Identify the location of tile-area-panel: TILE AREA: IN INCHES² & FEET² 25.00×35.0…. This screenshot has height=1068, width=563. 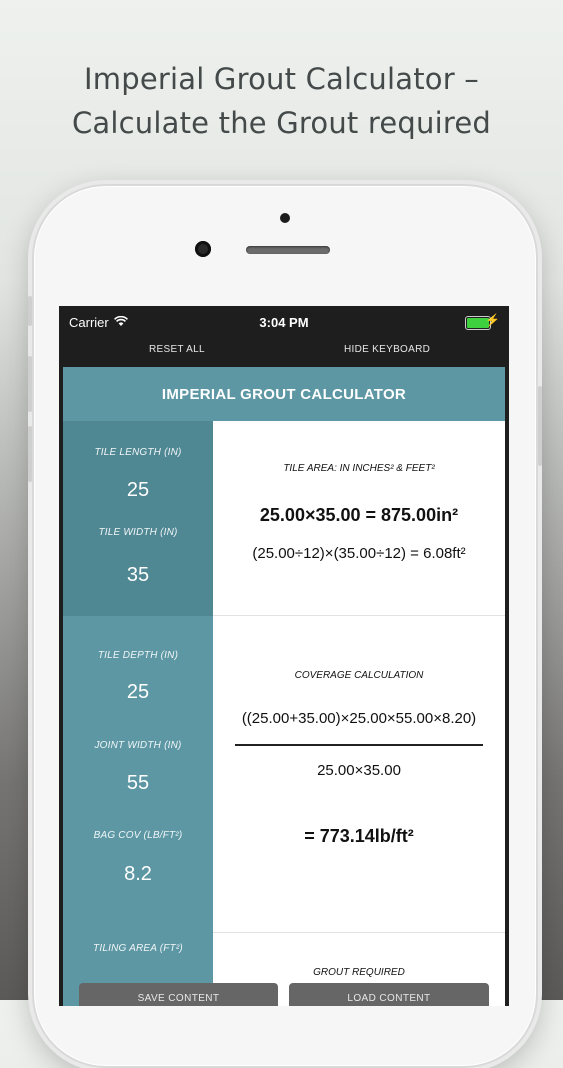
(359, 518).